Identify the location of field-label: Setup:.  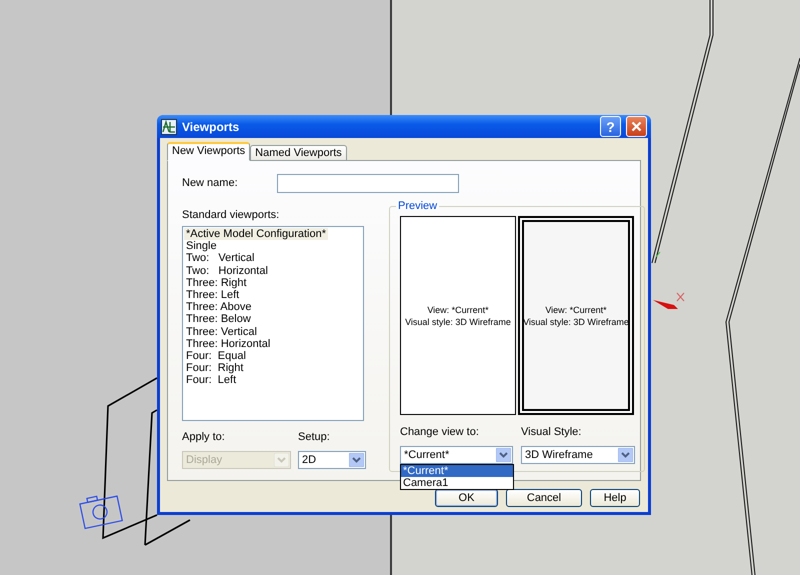
(314, 437).